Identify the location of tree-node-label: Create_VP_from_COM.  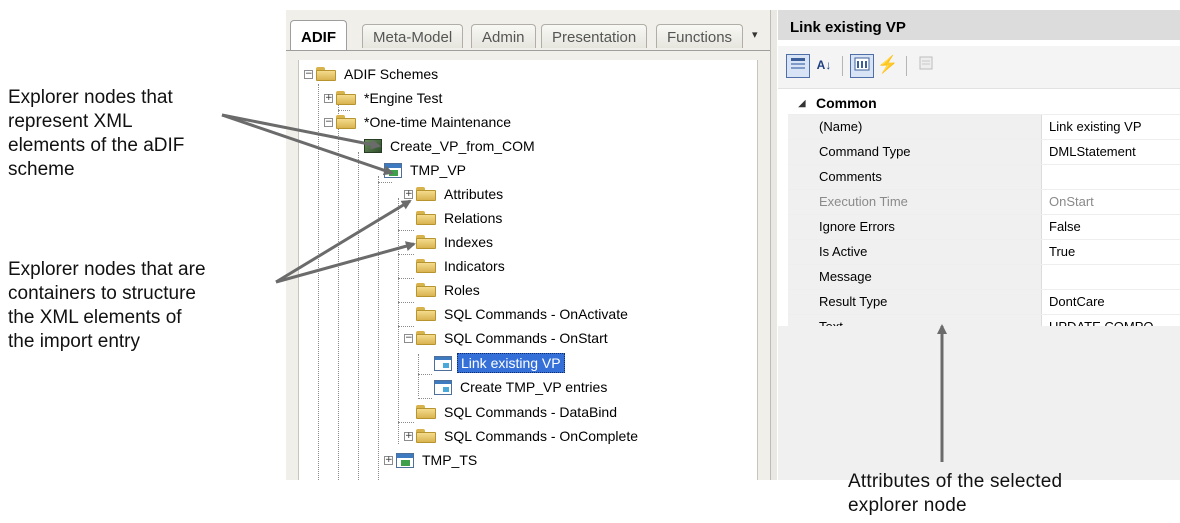
(462, 146).